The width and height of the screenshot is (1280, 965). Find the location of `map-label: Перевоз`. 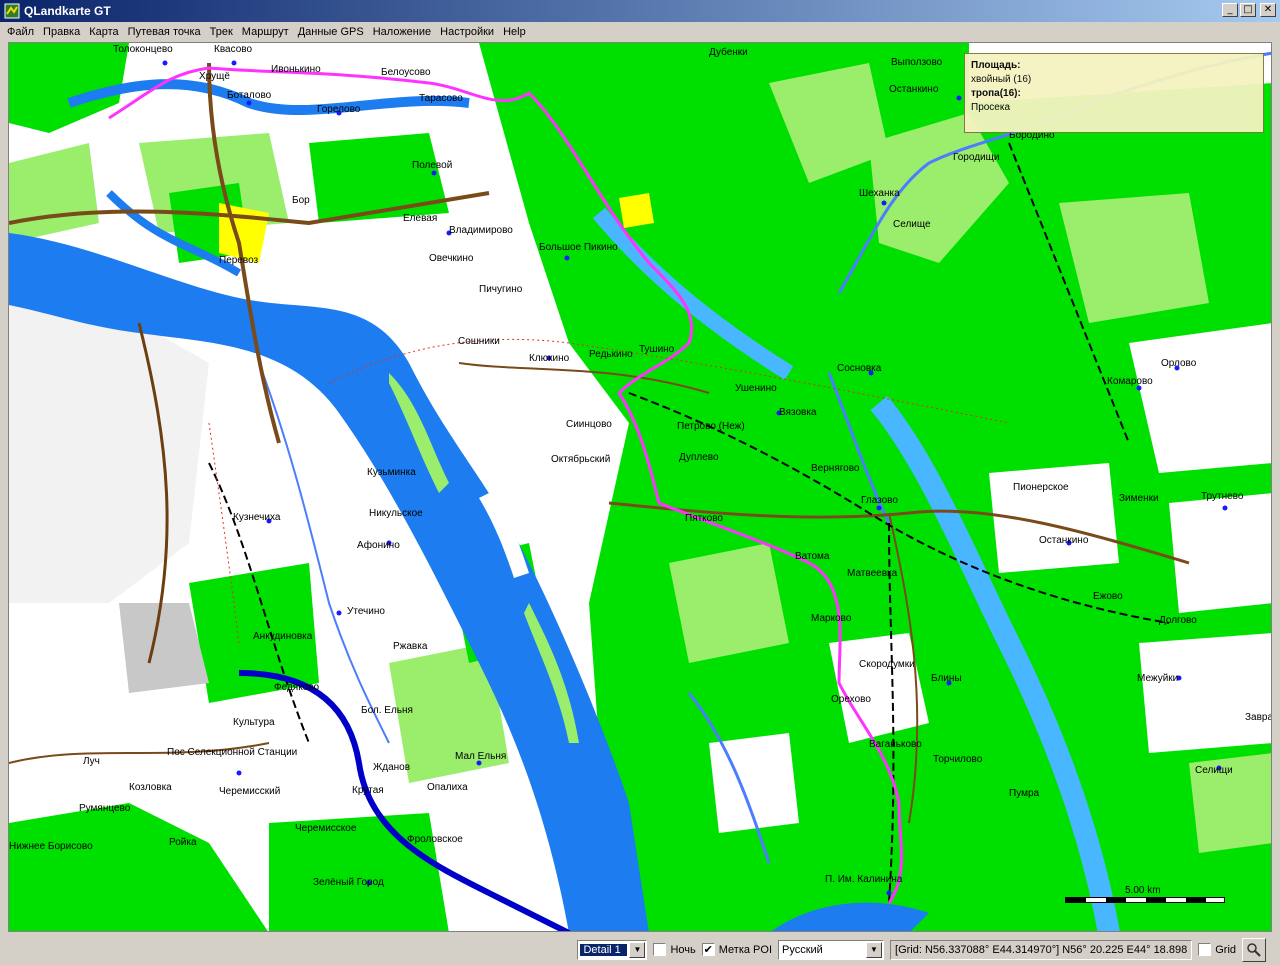

map-label: Перевоз is located at coordinates (239, 260).